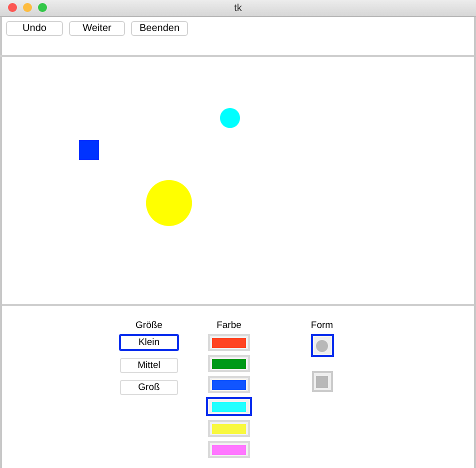 The width and height of the screenshot is (476, 468). What do you see at coordinates (322, 345) in the screenshot?
I see `circle-shape-button` at bounding box center [322, 345].